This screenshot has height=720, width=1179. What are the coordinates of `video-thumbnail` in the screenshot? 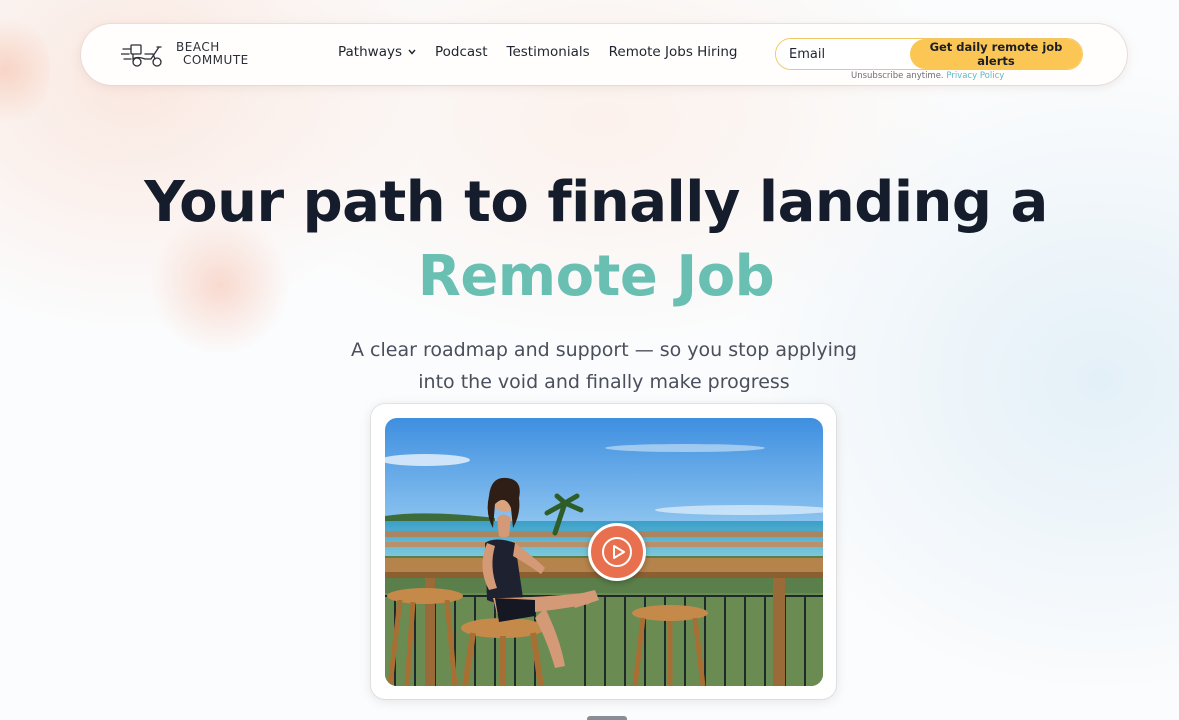 It's located at (604, 552).